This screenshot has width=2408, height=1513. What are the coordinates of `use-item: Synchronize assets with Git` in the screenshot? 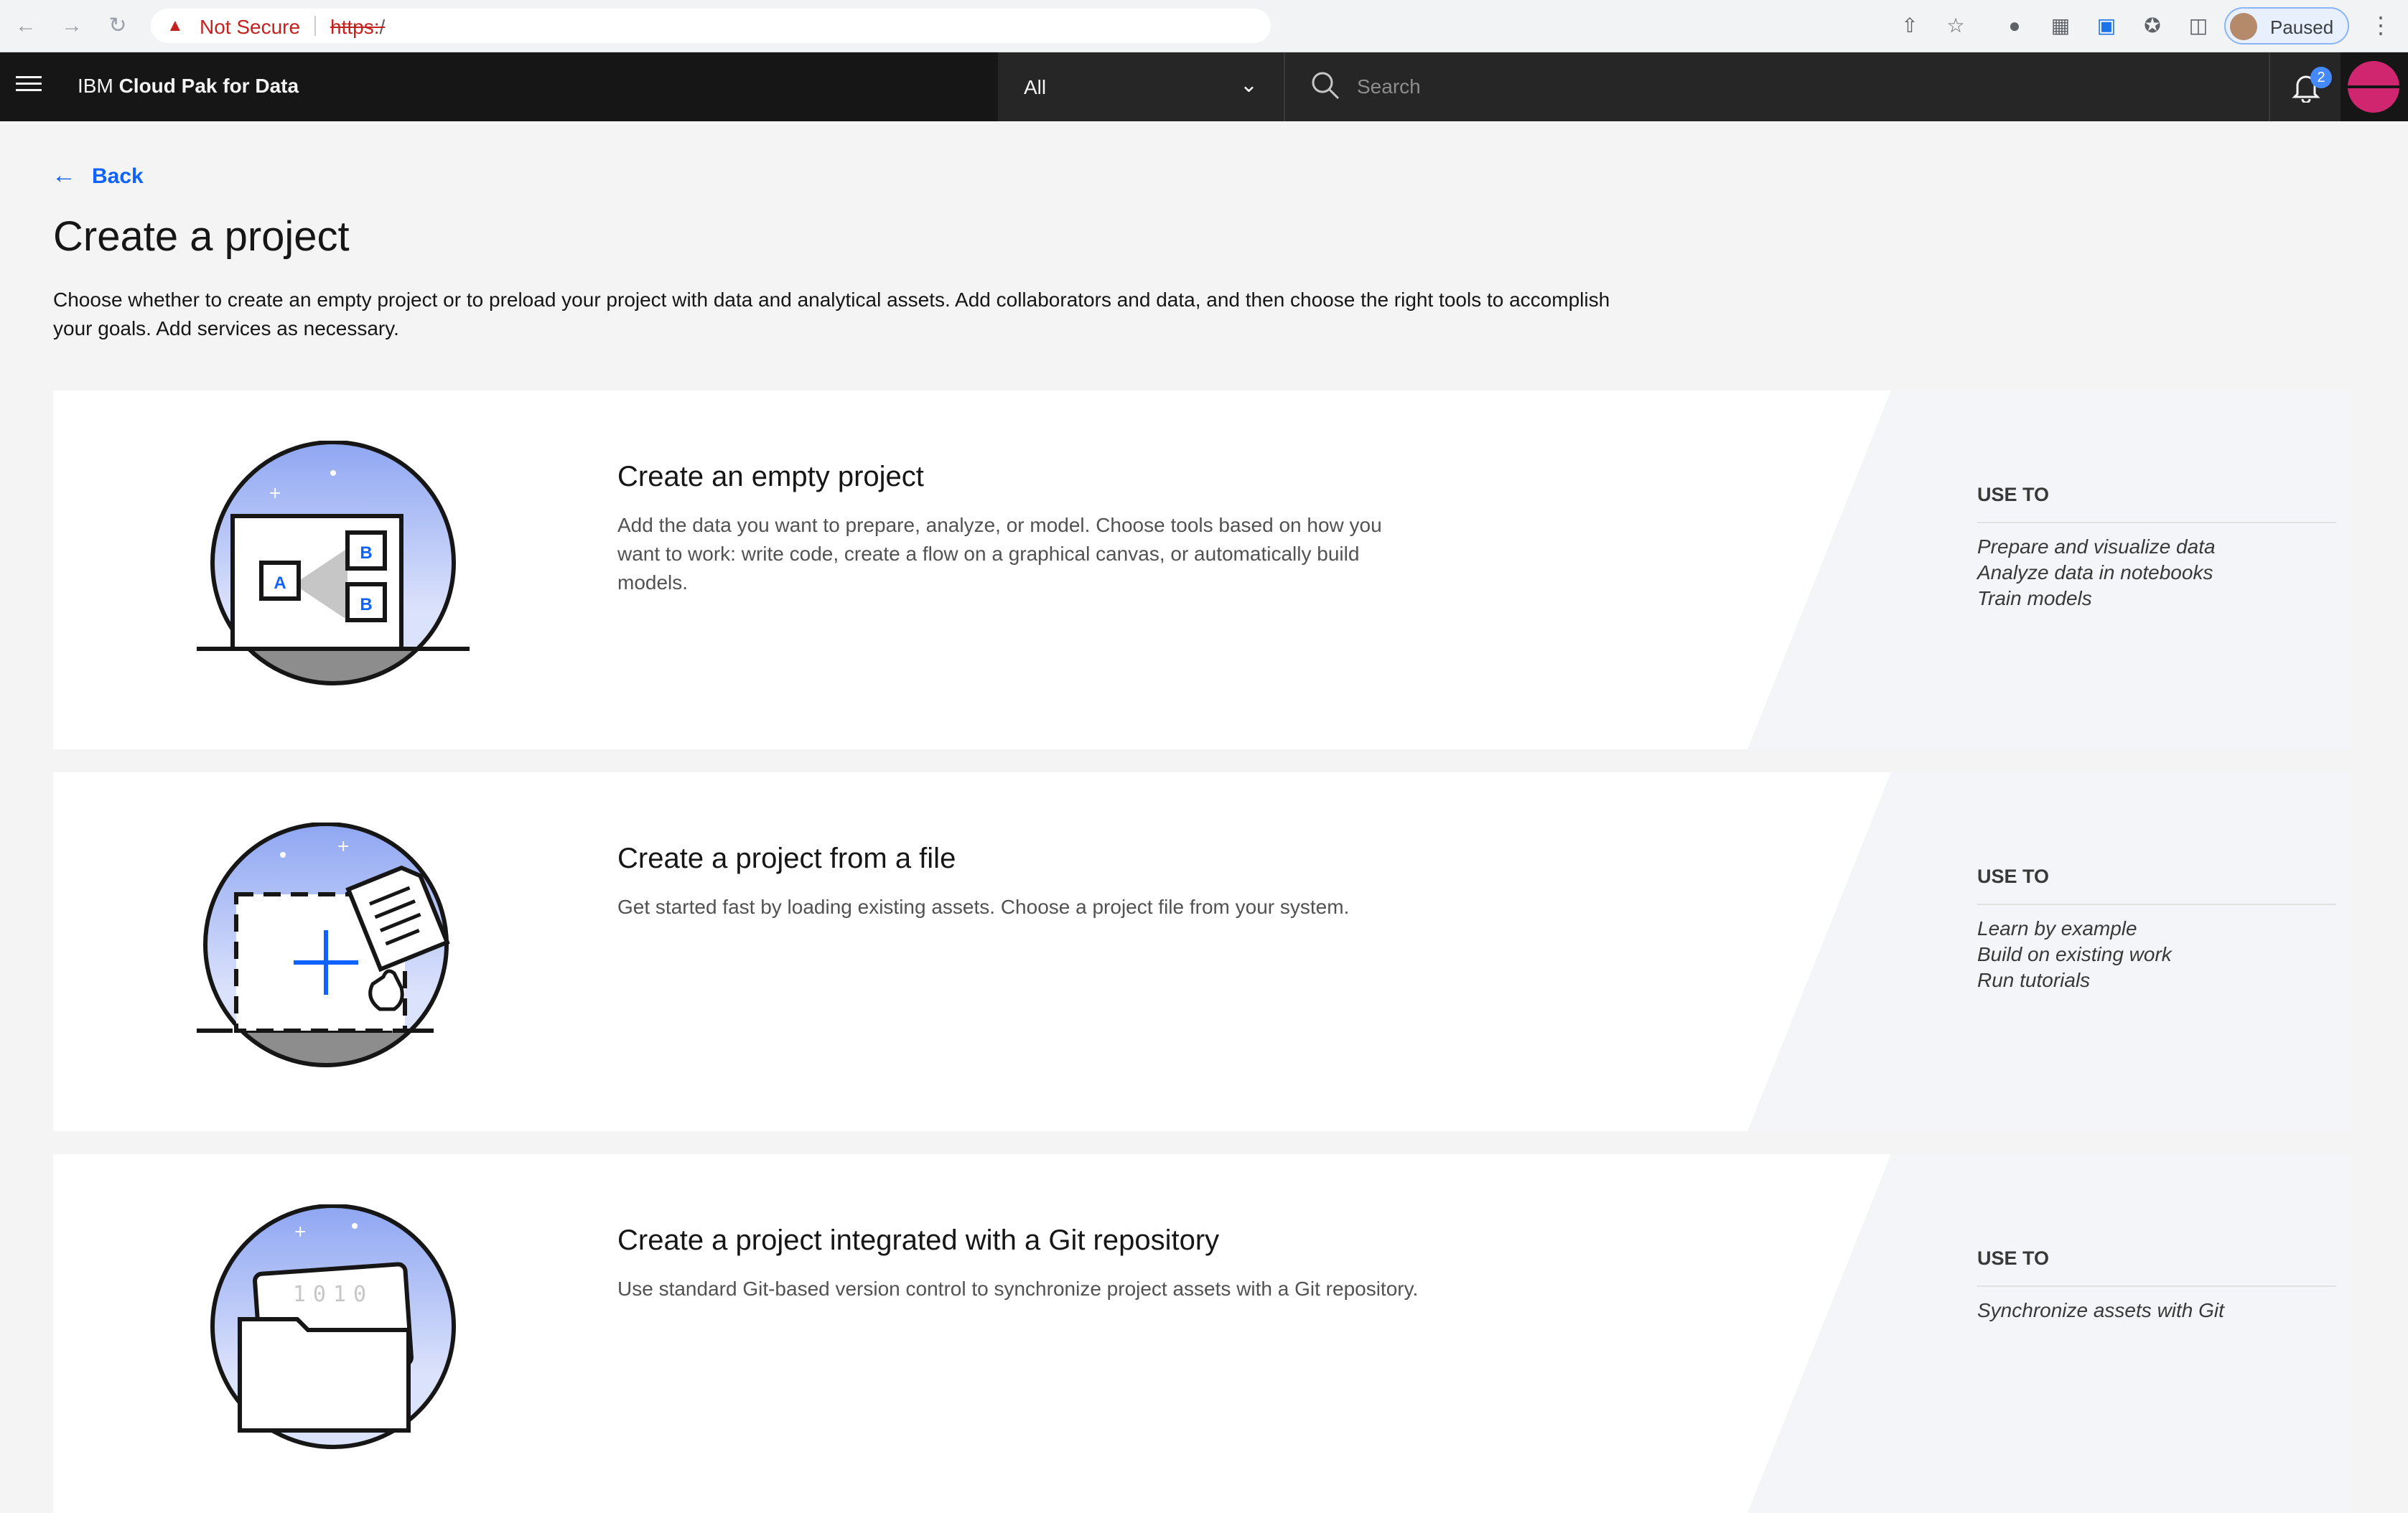 It's located at (2100, 1310).